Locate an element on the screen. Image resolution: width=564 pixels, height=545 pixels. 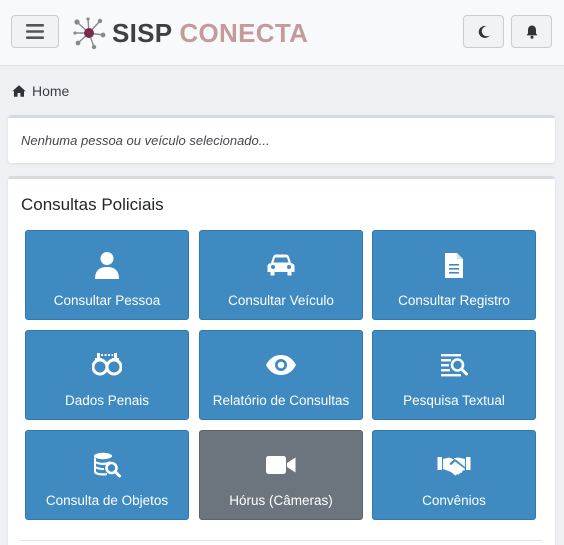
horus-cameras-tile: Hórus (Câmeras) is located at coordinates (281, 475).